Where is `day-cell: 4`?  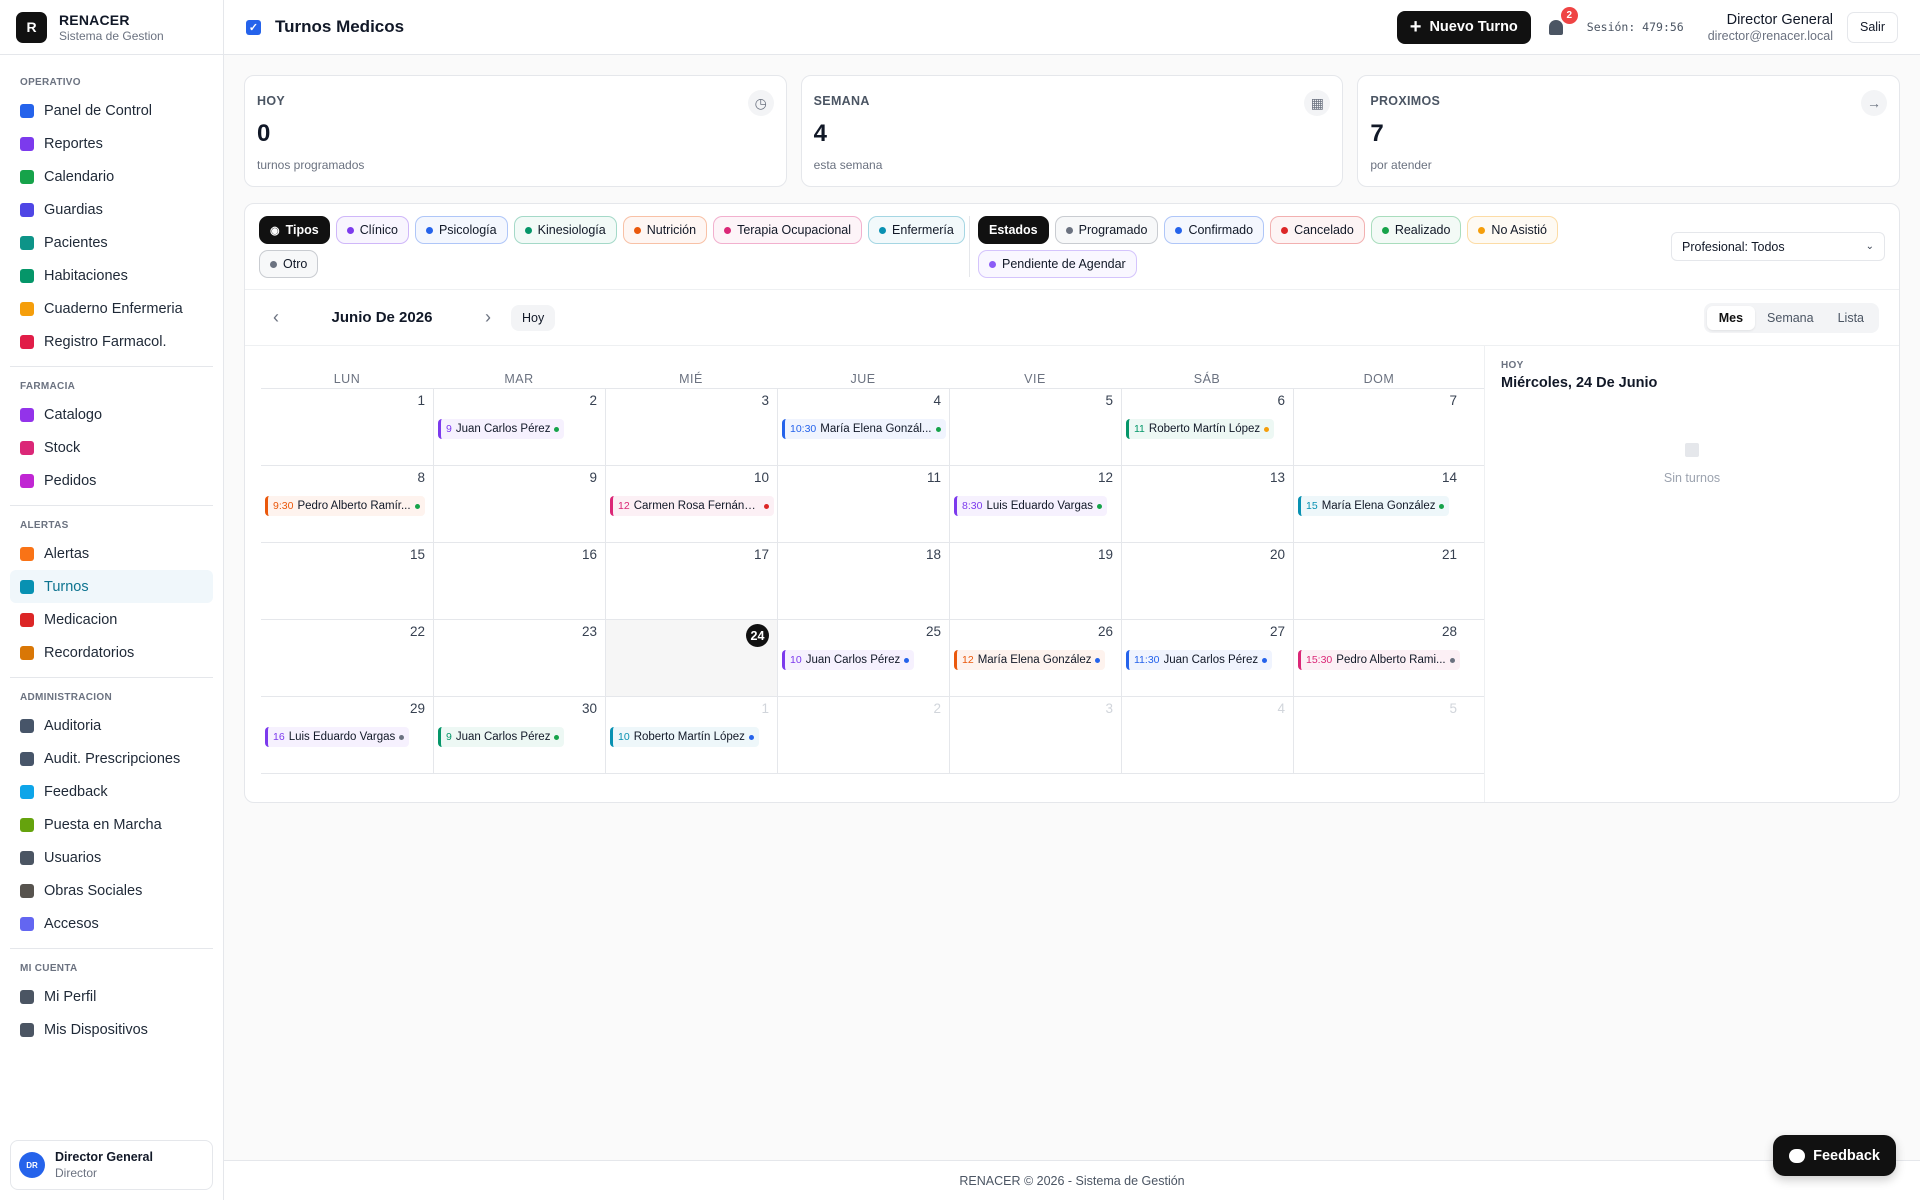 day-cell: 4 is located at coordinates (1207, 735).